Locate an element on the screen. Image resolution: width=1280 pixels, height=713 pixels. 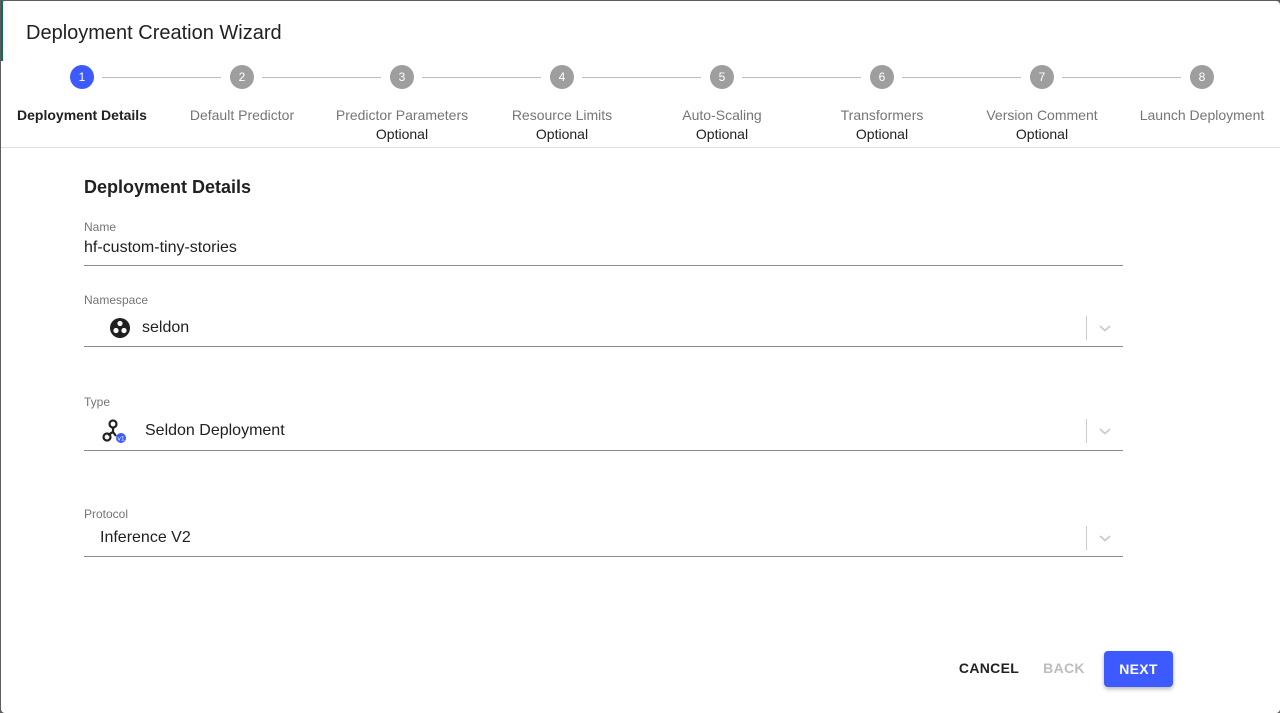
namespace-value: seldon is located at coordinates (166, 327).